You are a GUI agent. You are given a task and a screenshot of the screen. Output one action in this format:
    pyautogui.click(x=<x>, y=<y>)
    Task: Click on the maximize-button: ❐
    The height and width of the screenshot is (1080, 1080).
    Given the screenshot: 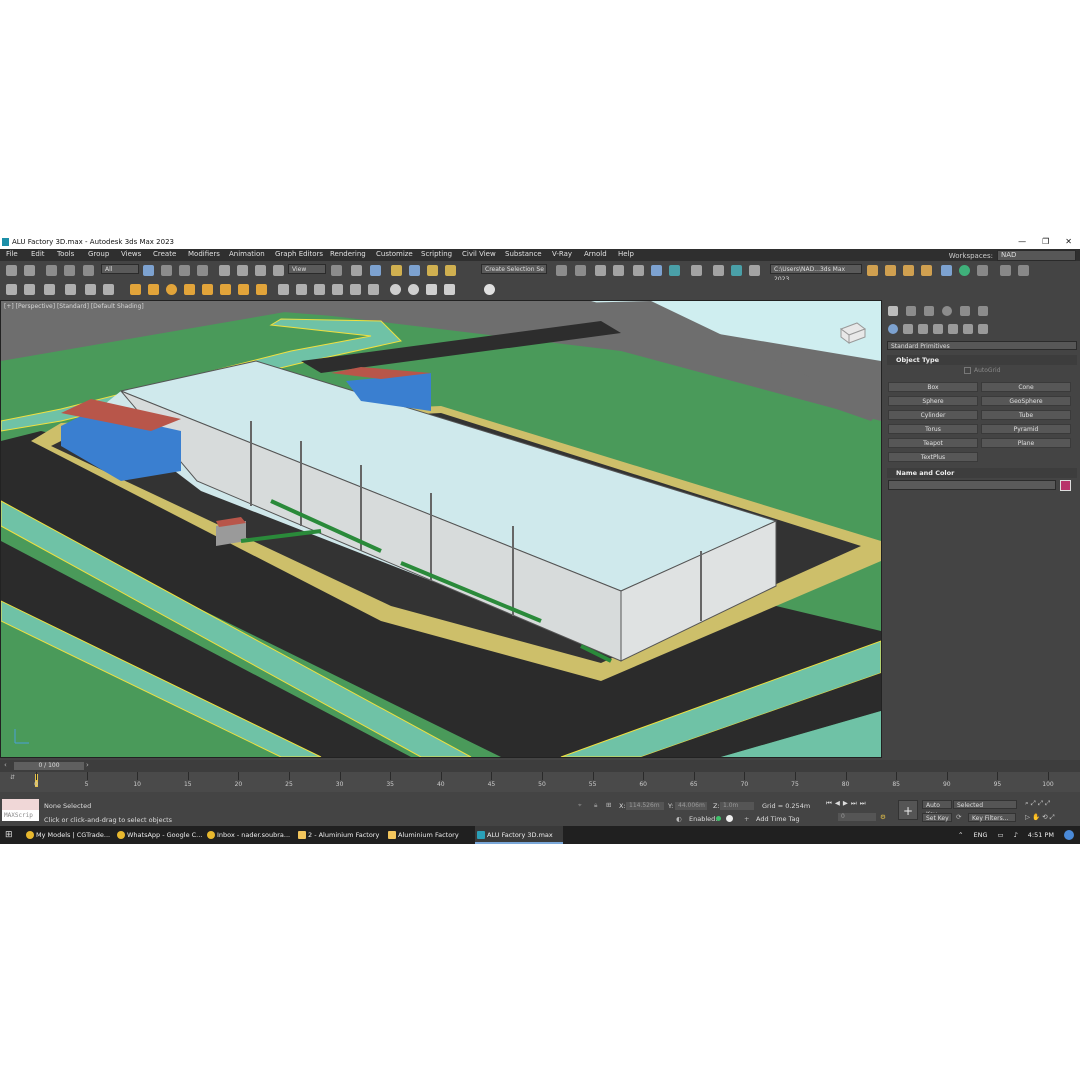 What is the action you would take?
    pyautogui.click(x=1045, y=241)
    